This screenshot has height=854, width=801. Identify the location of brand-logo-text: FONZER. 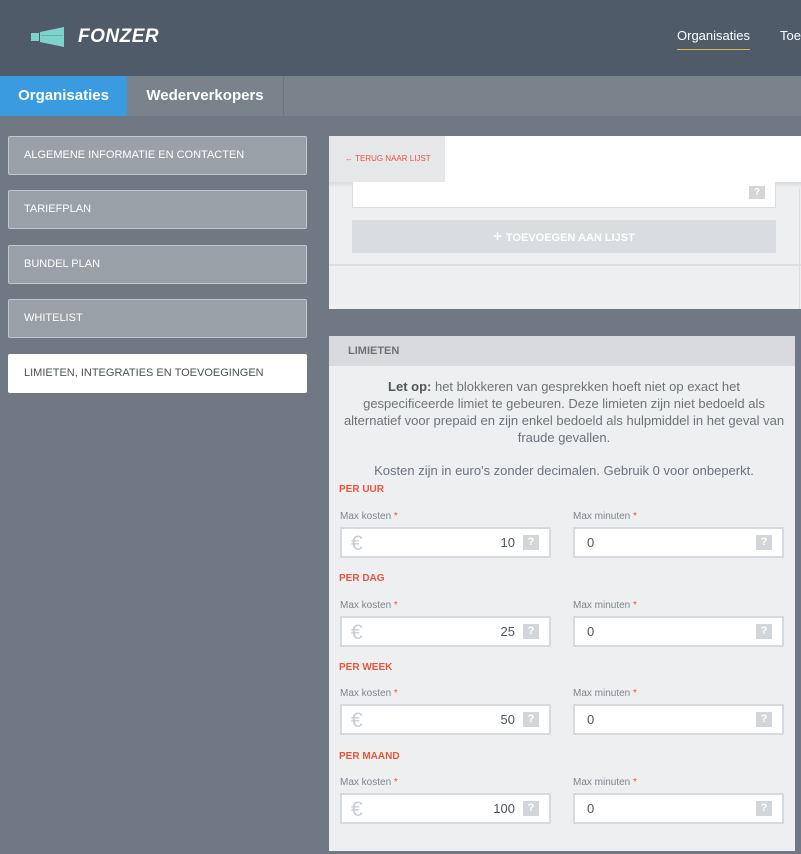
(118, 37).